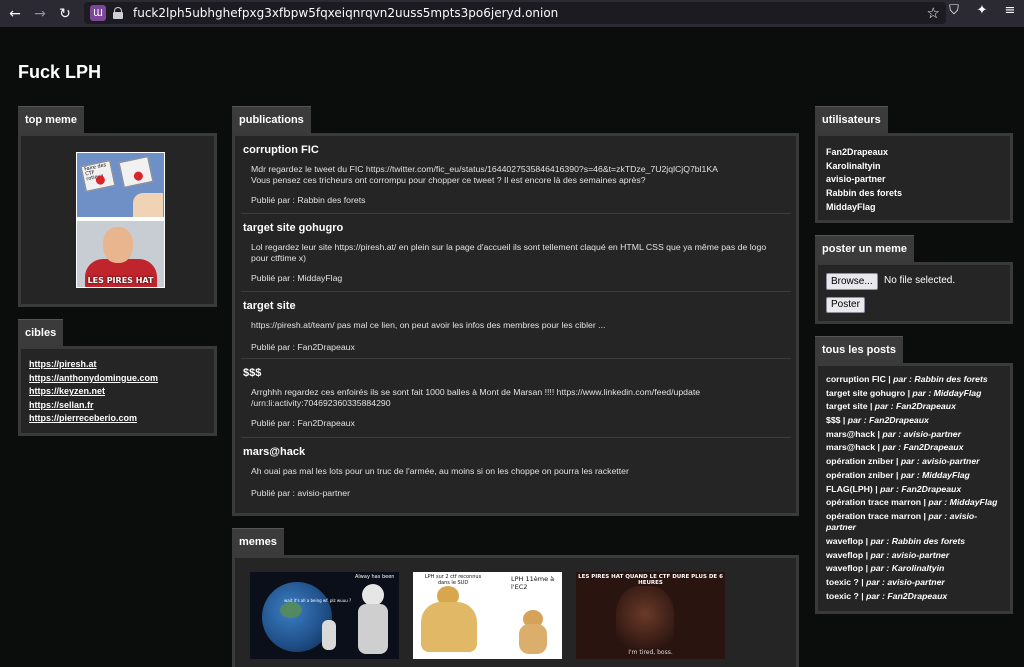  What do you see at coordinates (918, 447) in the screenshot?
I see `all-posts-item: mars@hack | par : Fan2Drapeaux` at bounding box center [918, 447].